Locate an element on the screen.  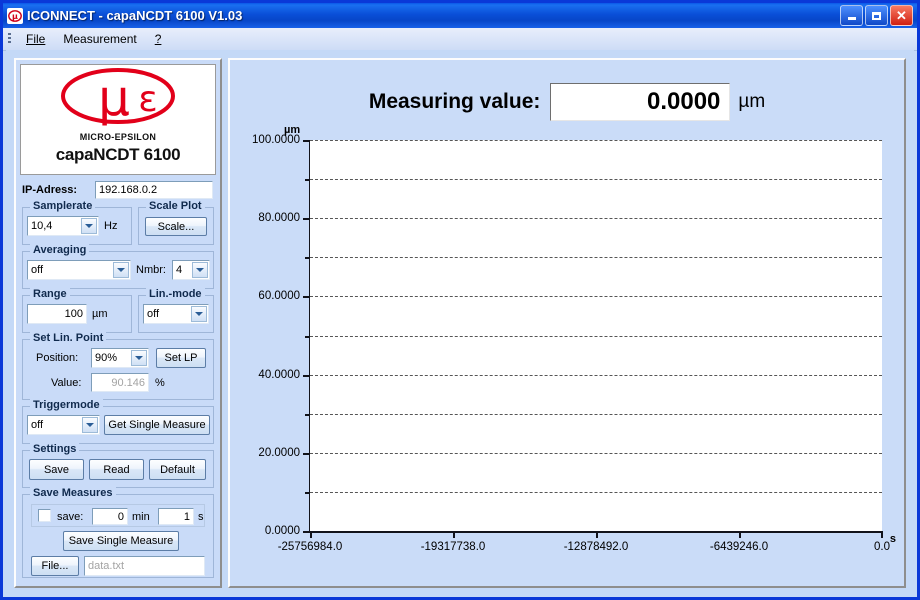
maximize-button is located at coordinates (876, 15).